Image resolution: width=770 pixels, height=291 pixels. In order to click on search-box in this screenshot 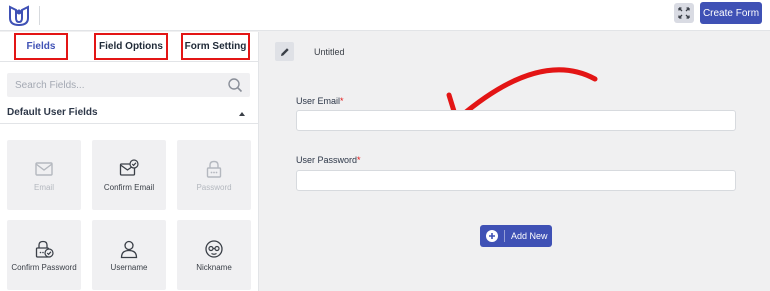, I will do `click(128, 85)`.